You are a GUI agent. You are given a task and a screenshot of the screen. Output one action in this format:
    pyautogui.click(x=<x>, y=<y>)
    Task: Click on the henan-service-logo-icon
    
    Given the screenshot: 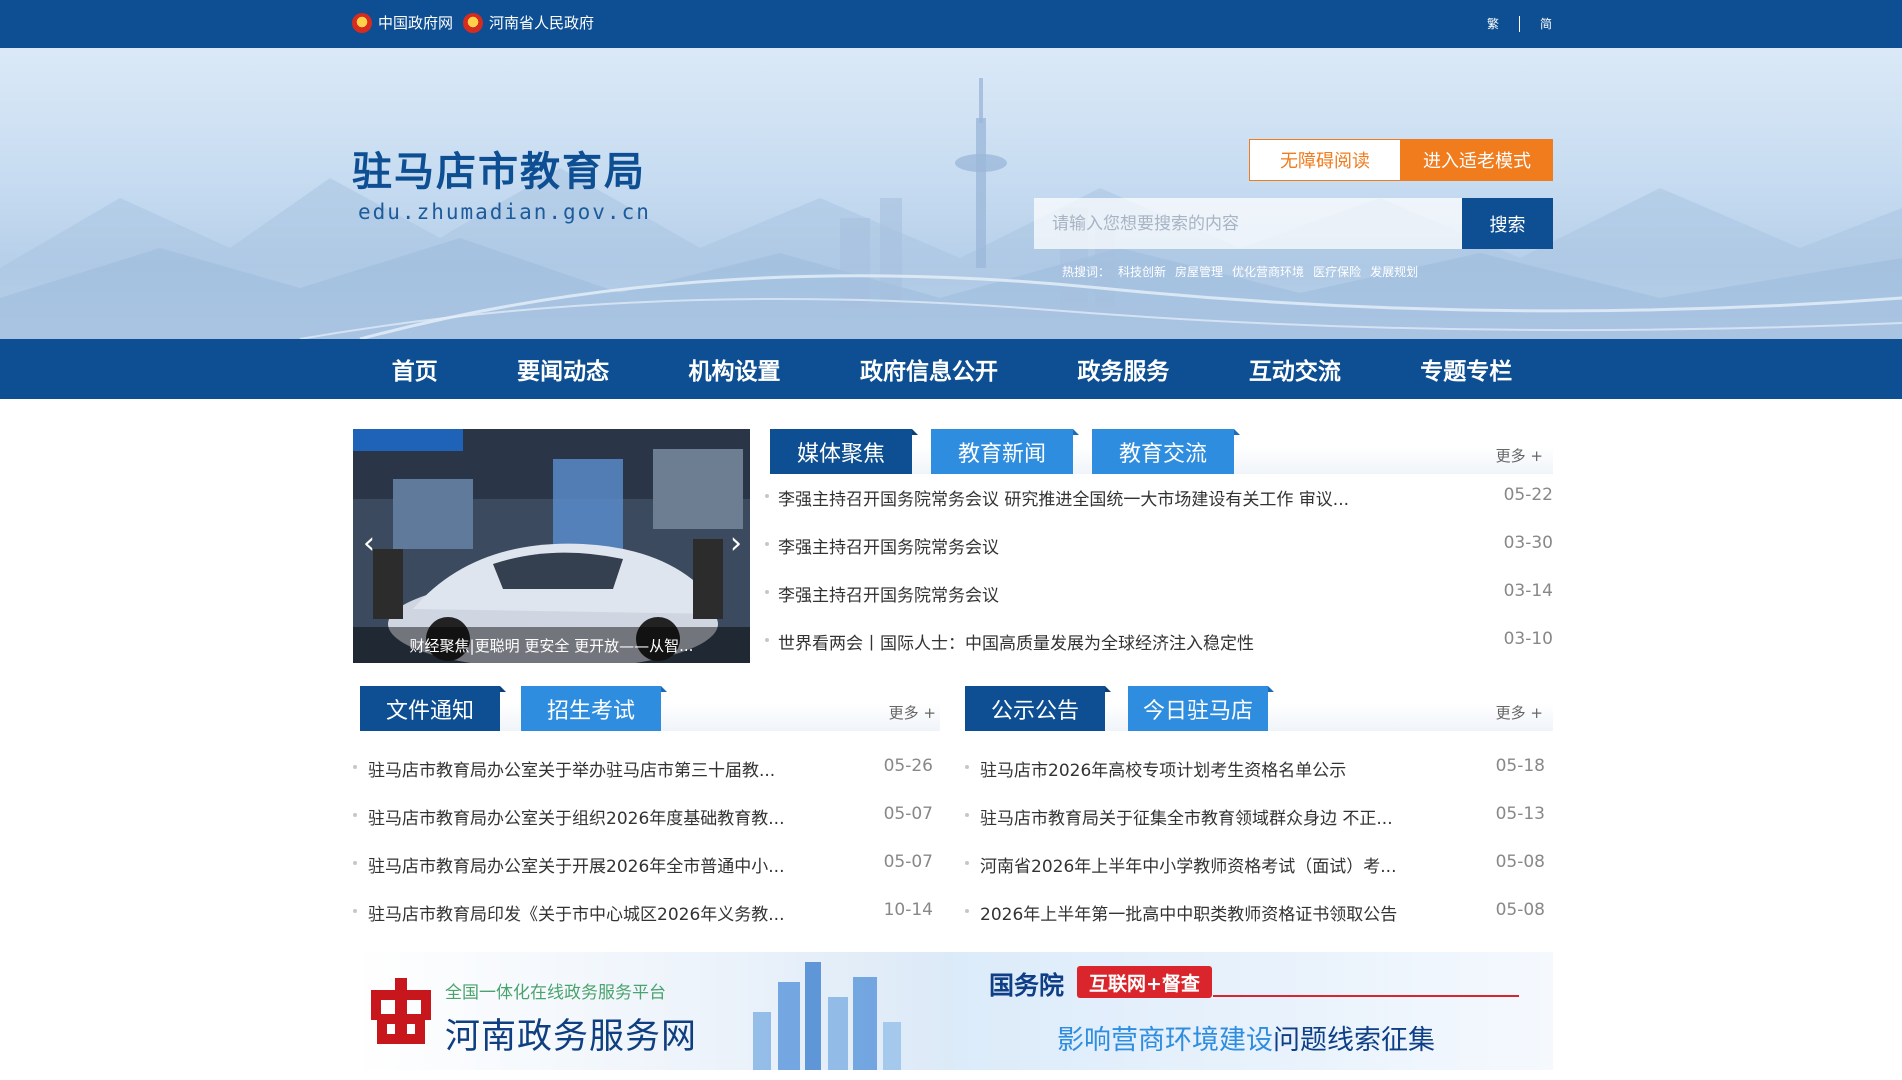 What is the action you would take?
    pyautogui.click(x=401, y=1011)
    